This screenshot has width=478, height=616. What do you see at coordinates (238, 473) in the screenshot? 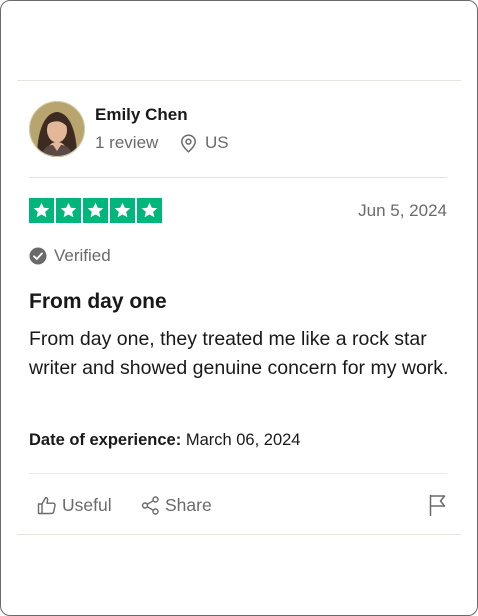
I see `footer-divider` at bounding box center [238, 473].